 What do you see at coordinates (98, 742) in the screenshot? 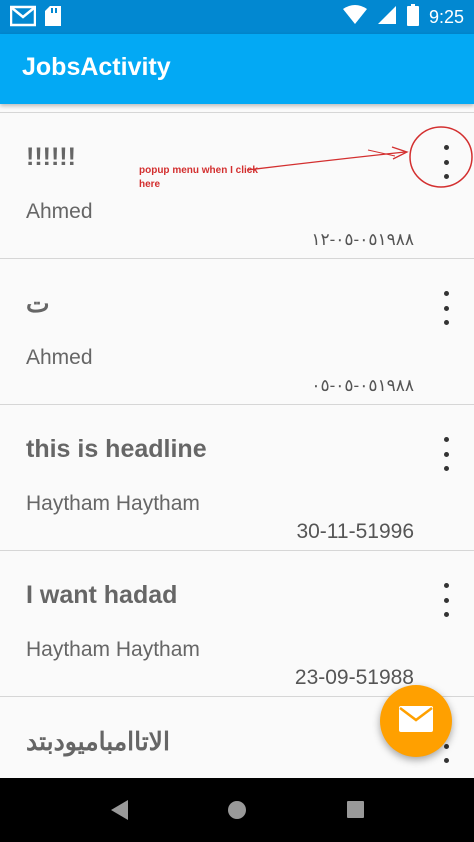
I see `job-title: الاتاامباميودبتد` at bounding box center [98, 742].